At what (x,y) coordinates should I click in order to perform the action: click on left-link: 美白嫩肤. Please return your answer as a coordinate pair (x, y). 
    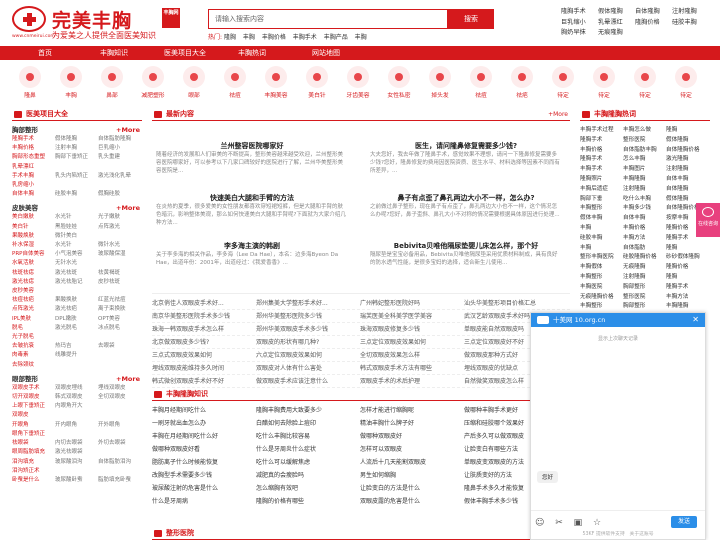
    Looking at the image, I should click on (33, 217).